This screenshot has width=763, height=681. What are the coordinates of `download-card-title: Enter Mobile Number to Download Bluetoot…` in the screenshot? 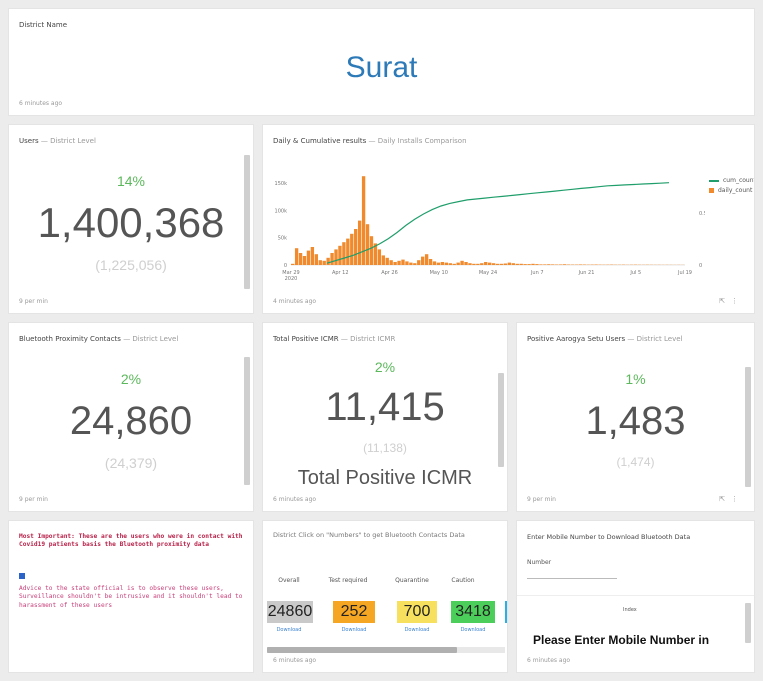 It's located at (609, 537).